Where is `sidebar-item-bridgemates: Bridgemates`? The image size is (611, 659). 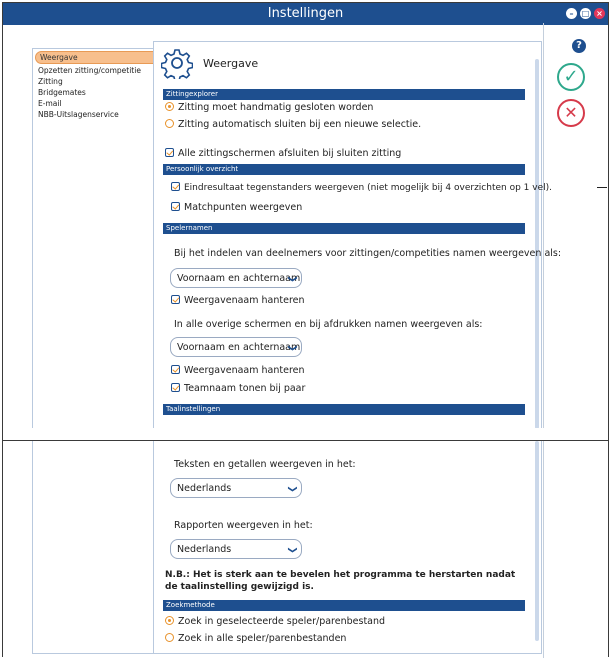 sidebar-item-bridgemates: Bridgemates is located at coordinates (101, 92).